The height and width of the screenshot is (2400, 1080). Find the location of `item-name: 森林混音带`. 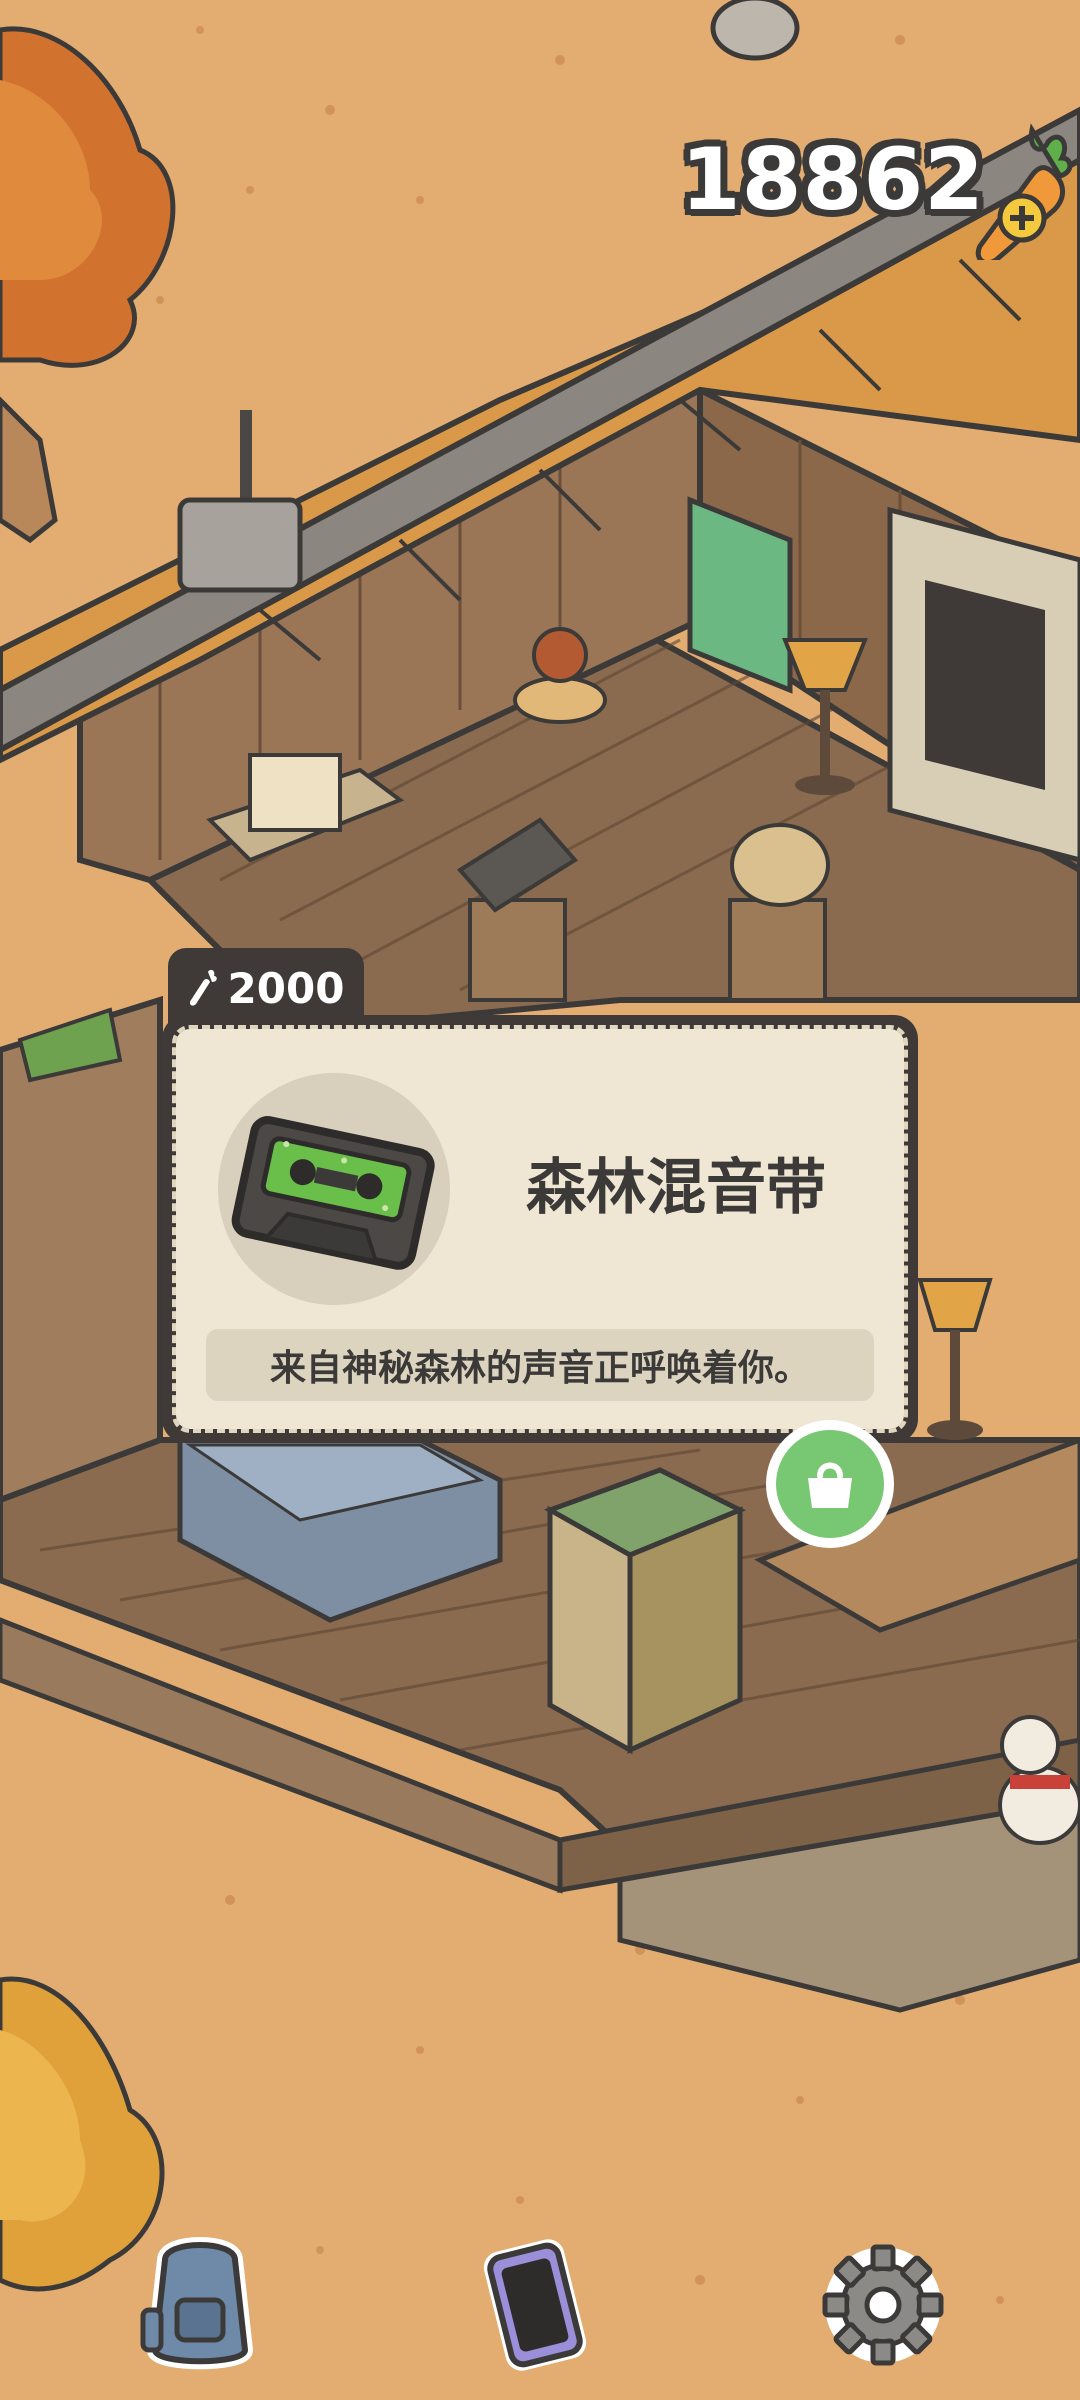

item-name: 森林混音带 is located at coordinates (676, 1188).